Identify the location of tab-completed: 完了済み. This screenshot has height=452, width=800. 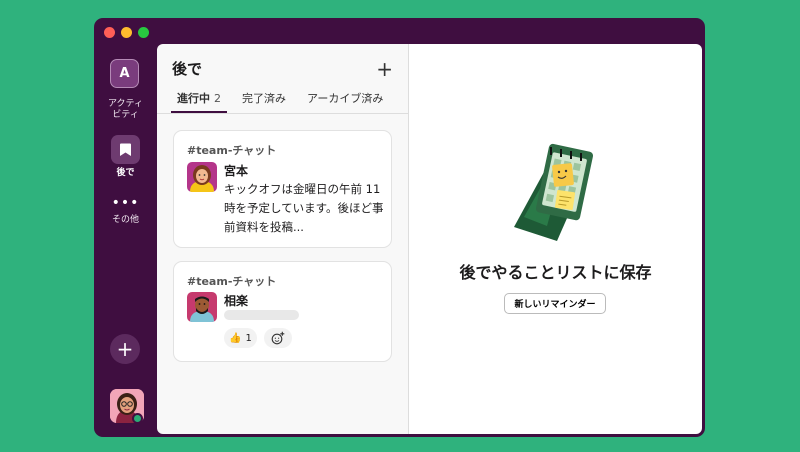
(264, 99).